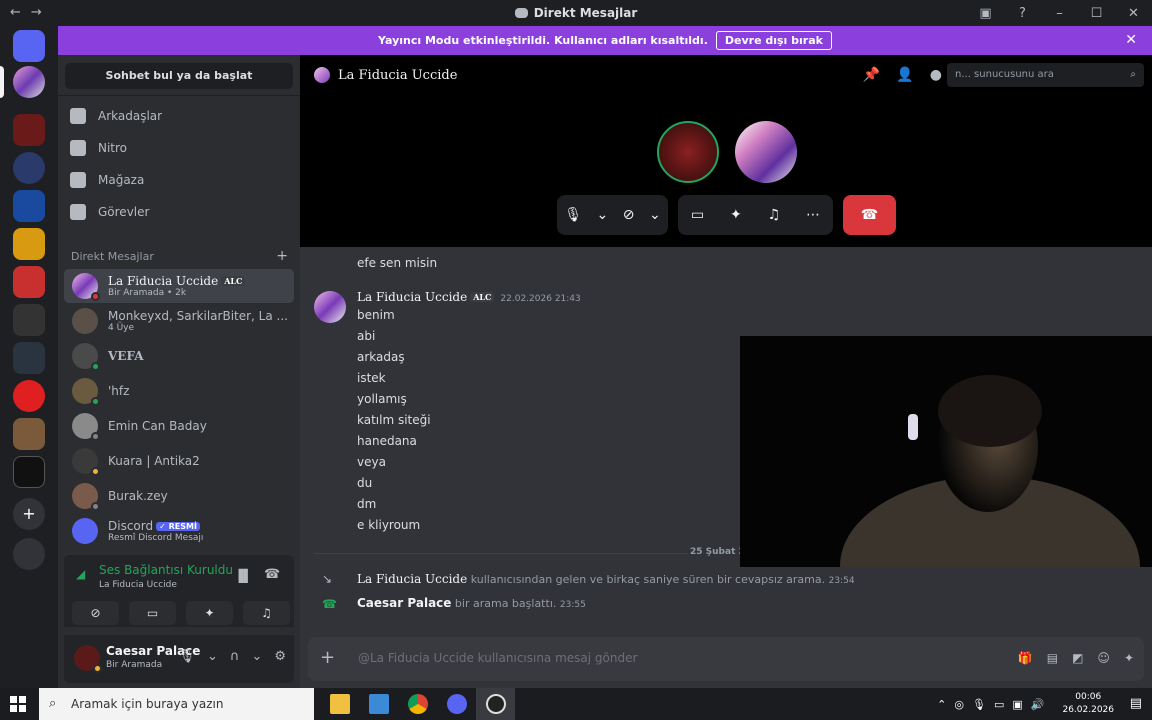 The width and height of the screenshot is (1152, 720). I want to click on inbox-icon: ▣, so click(985, 13).